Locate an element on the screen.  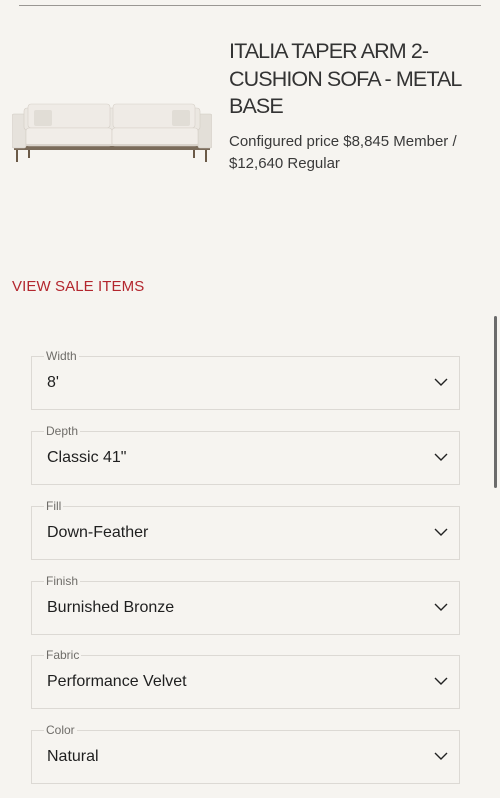
color-label: Color is located at coordinates (60, 730).